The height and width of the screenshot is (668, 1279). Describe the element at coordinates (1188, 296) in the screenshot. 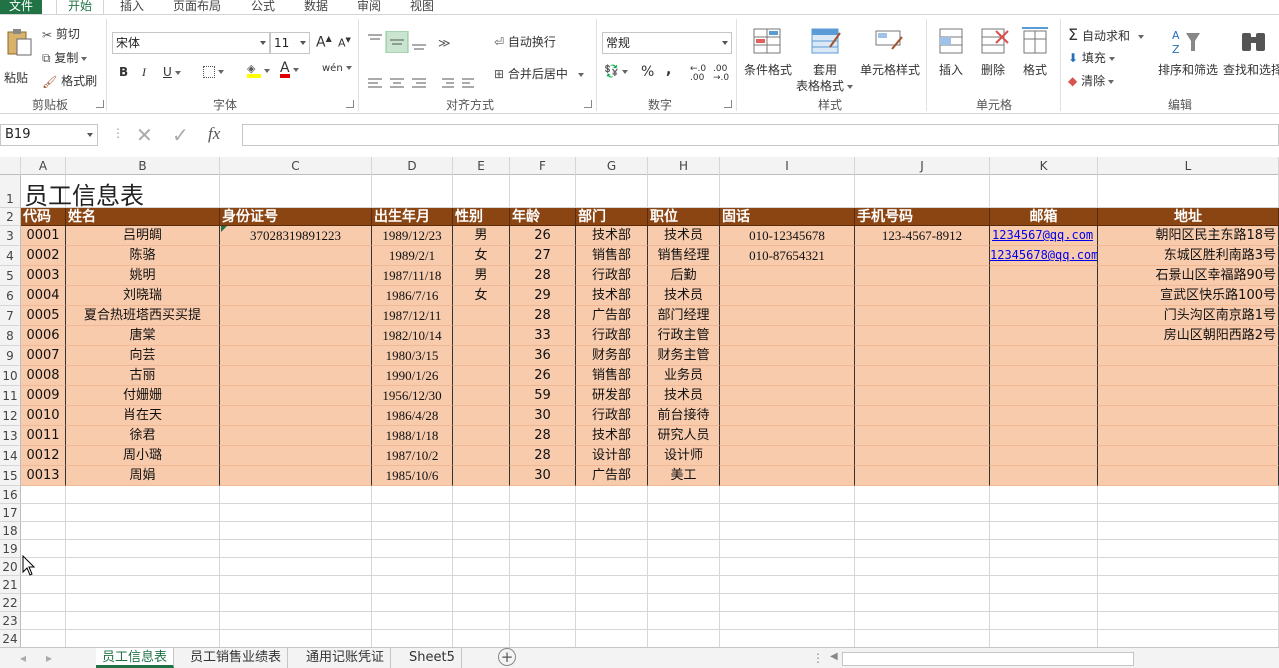

I see `table-cell: 宣武区快乐路100号` at that location.